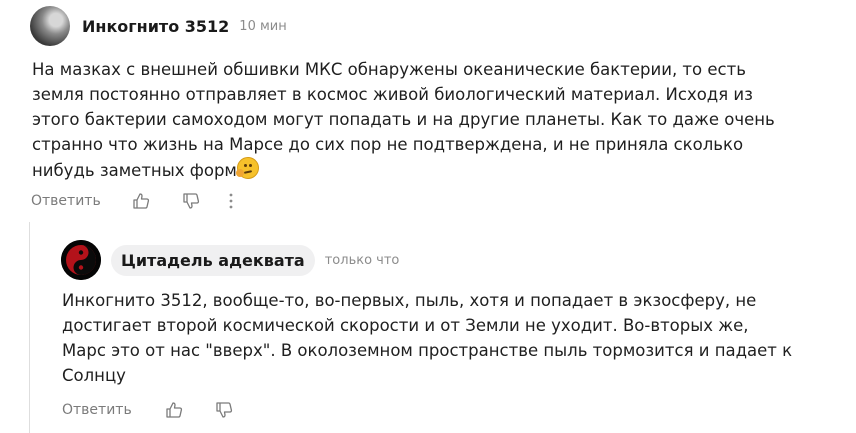 Image resolution: width=856 pixels, height=433 pixels. I want to click on comment-line: нибудь заметных форм, so click(134, 170).